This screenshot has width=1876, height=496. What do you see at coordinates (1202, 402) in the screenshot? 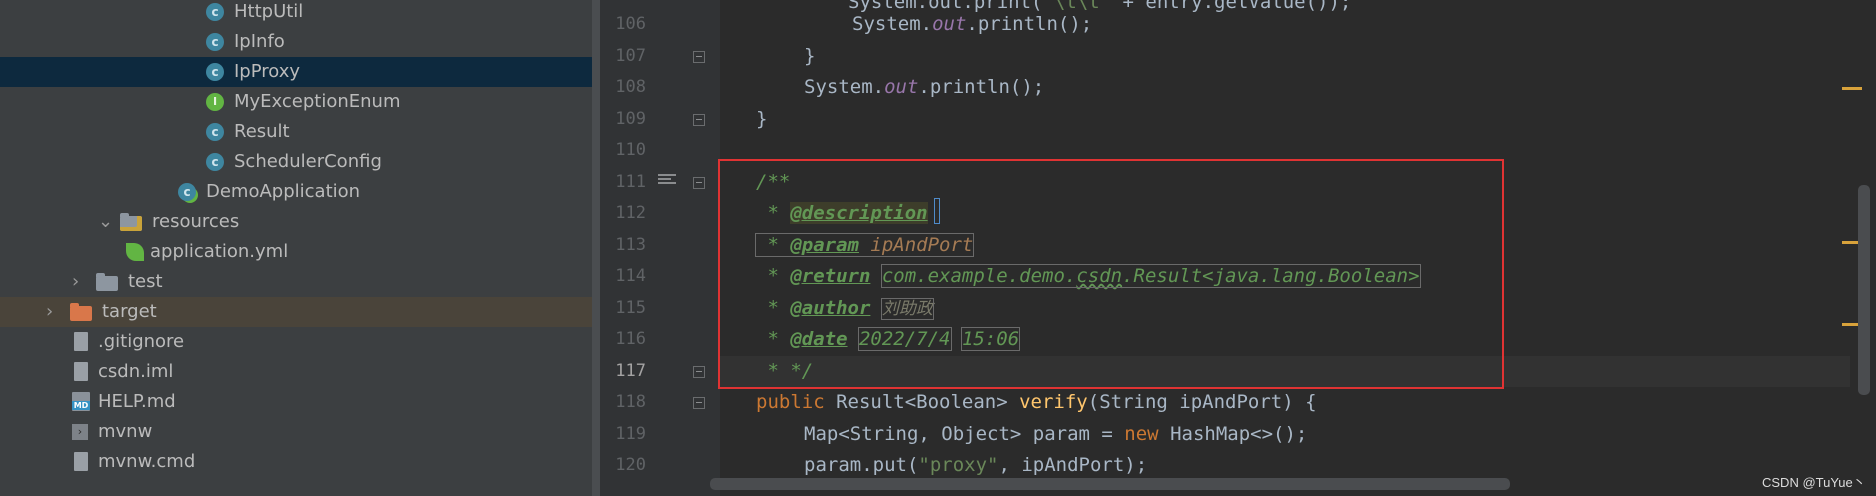
I see `code-token: (String ipAndPort) {` at bounding box center [1202, 402].